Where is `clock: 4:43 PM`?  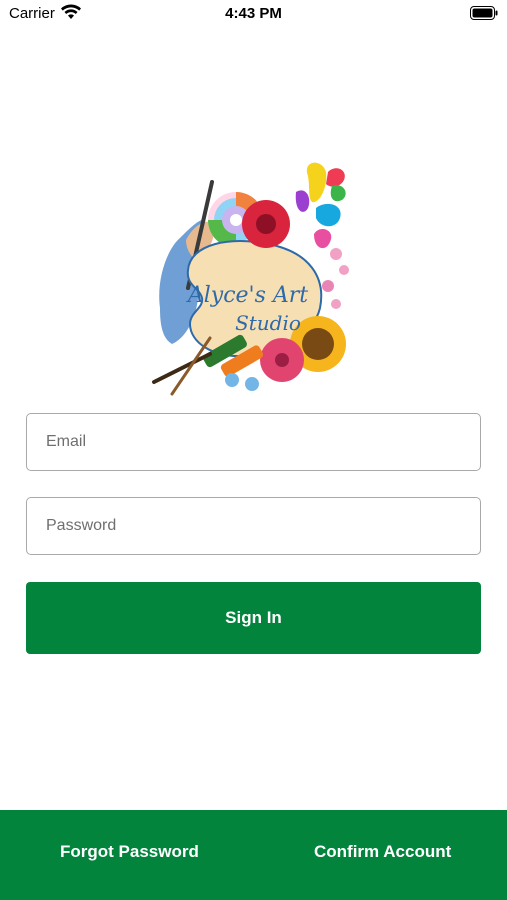
clock: 4:43 PM is located at coordinates (253, 13).